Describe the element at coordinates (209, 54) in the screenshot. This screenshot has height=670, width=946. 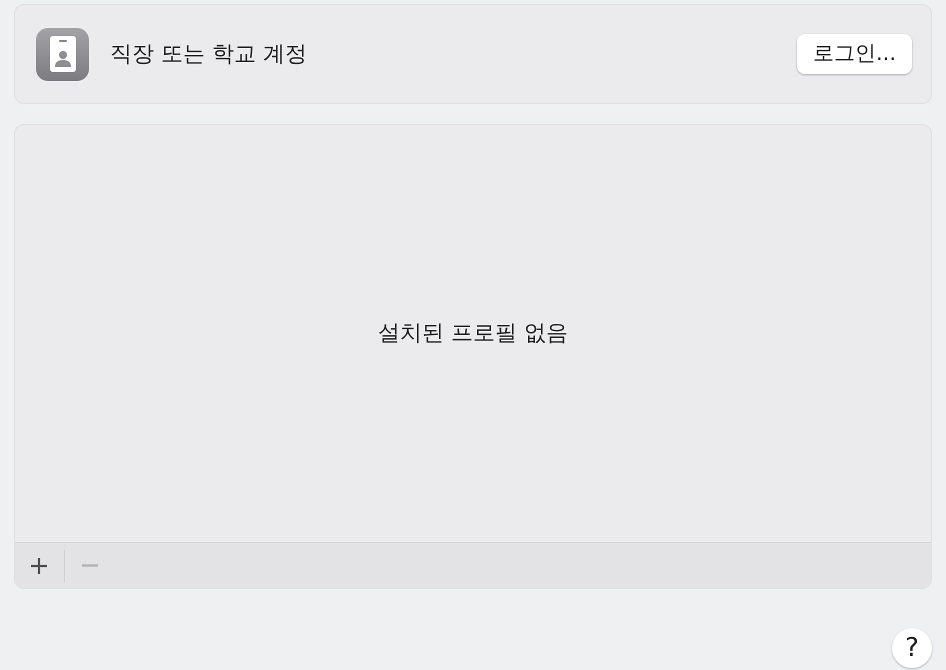
I see `account-title: 직장 또는 학교 계정` at that location.